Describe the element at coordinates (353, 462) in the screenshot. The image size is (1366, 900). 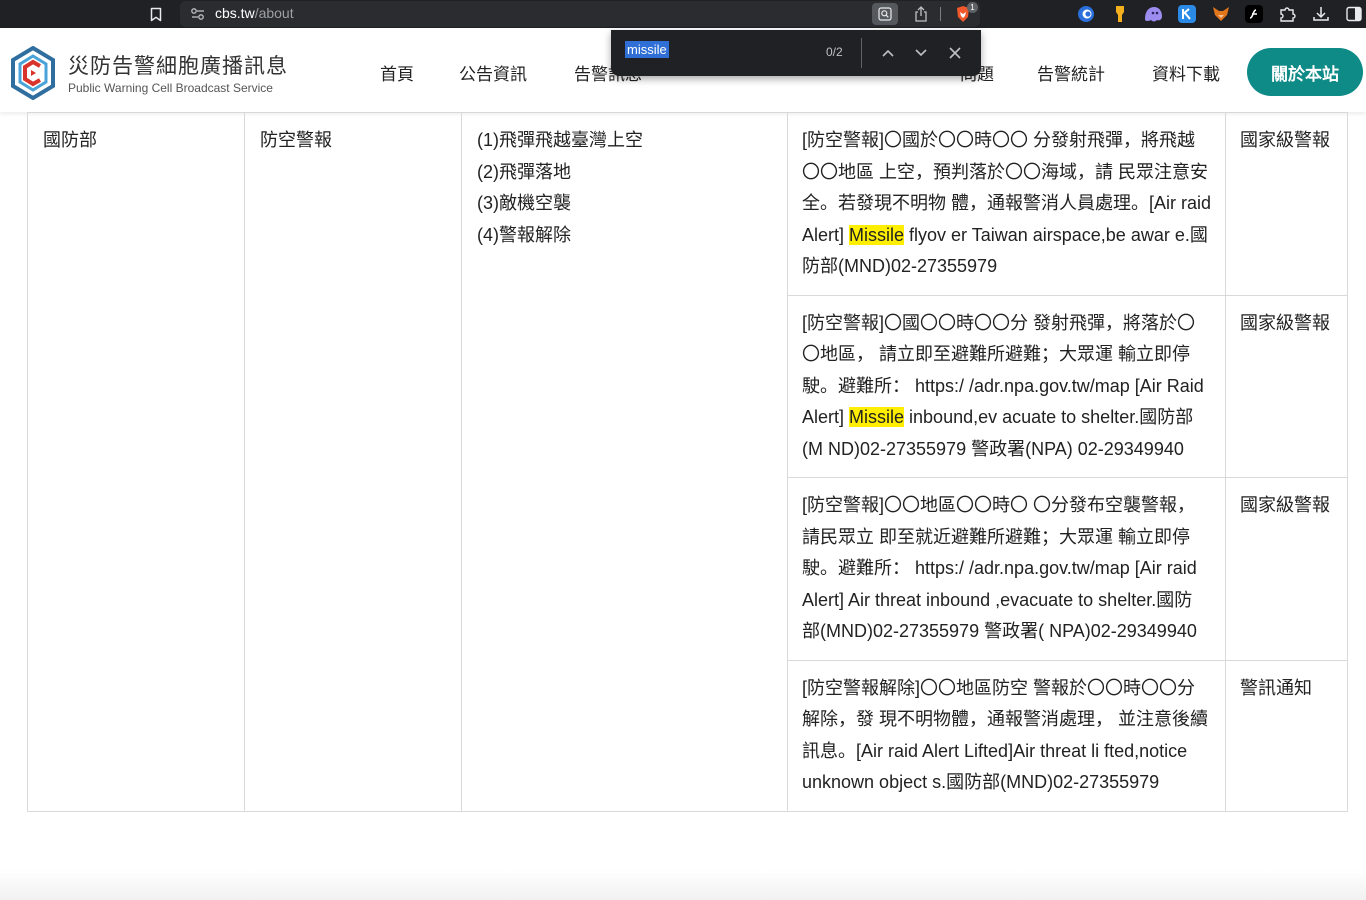
I see `category-cell: 防空警報` at that location.